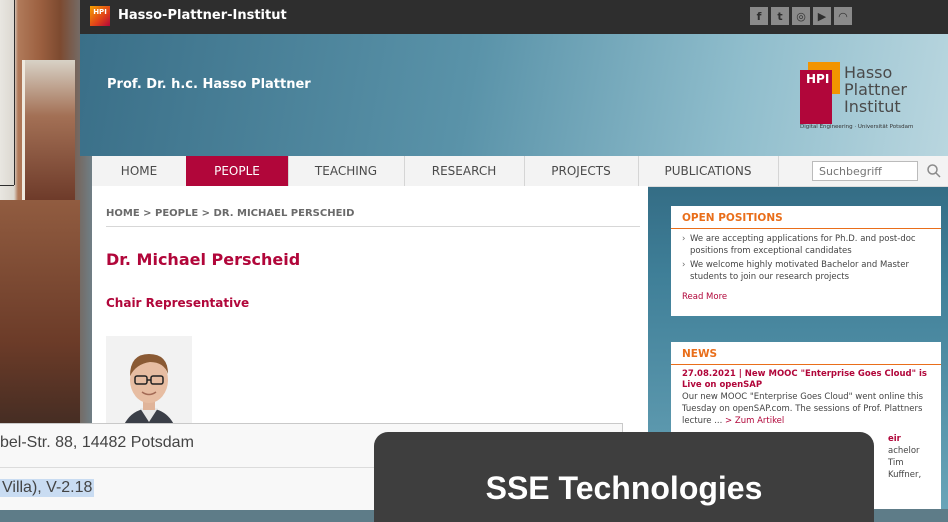 This screenshot has width=948, height=522. I want to click on search-icon, so click(934, 171).